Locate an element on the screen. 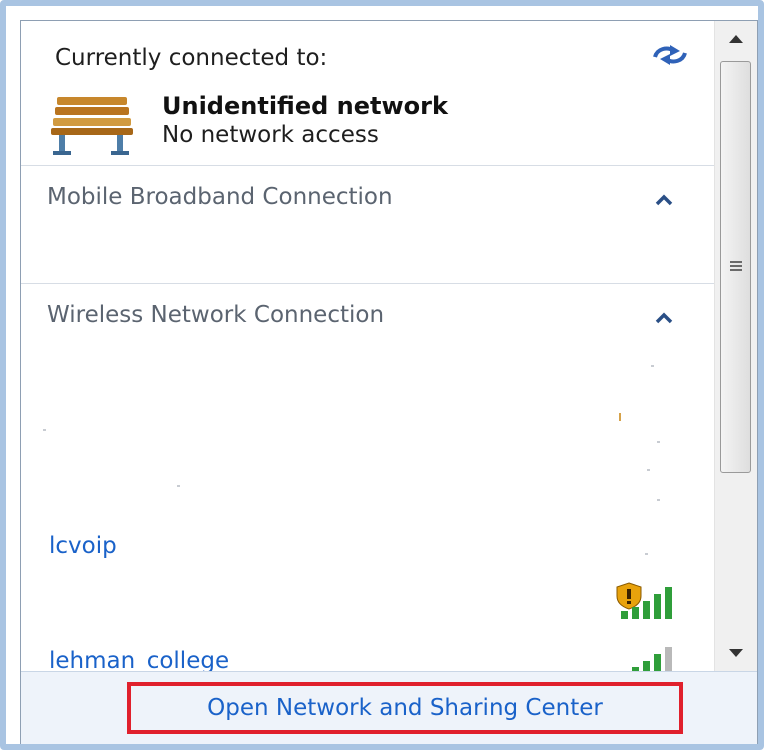 This screenshot has width=764, height=750. section-mobile-broadband: Mobile Broadband Connection is located at coordinates (220, 197).